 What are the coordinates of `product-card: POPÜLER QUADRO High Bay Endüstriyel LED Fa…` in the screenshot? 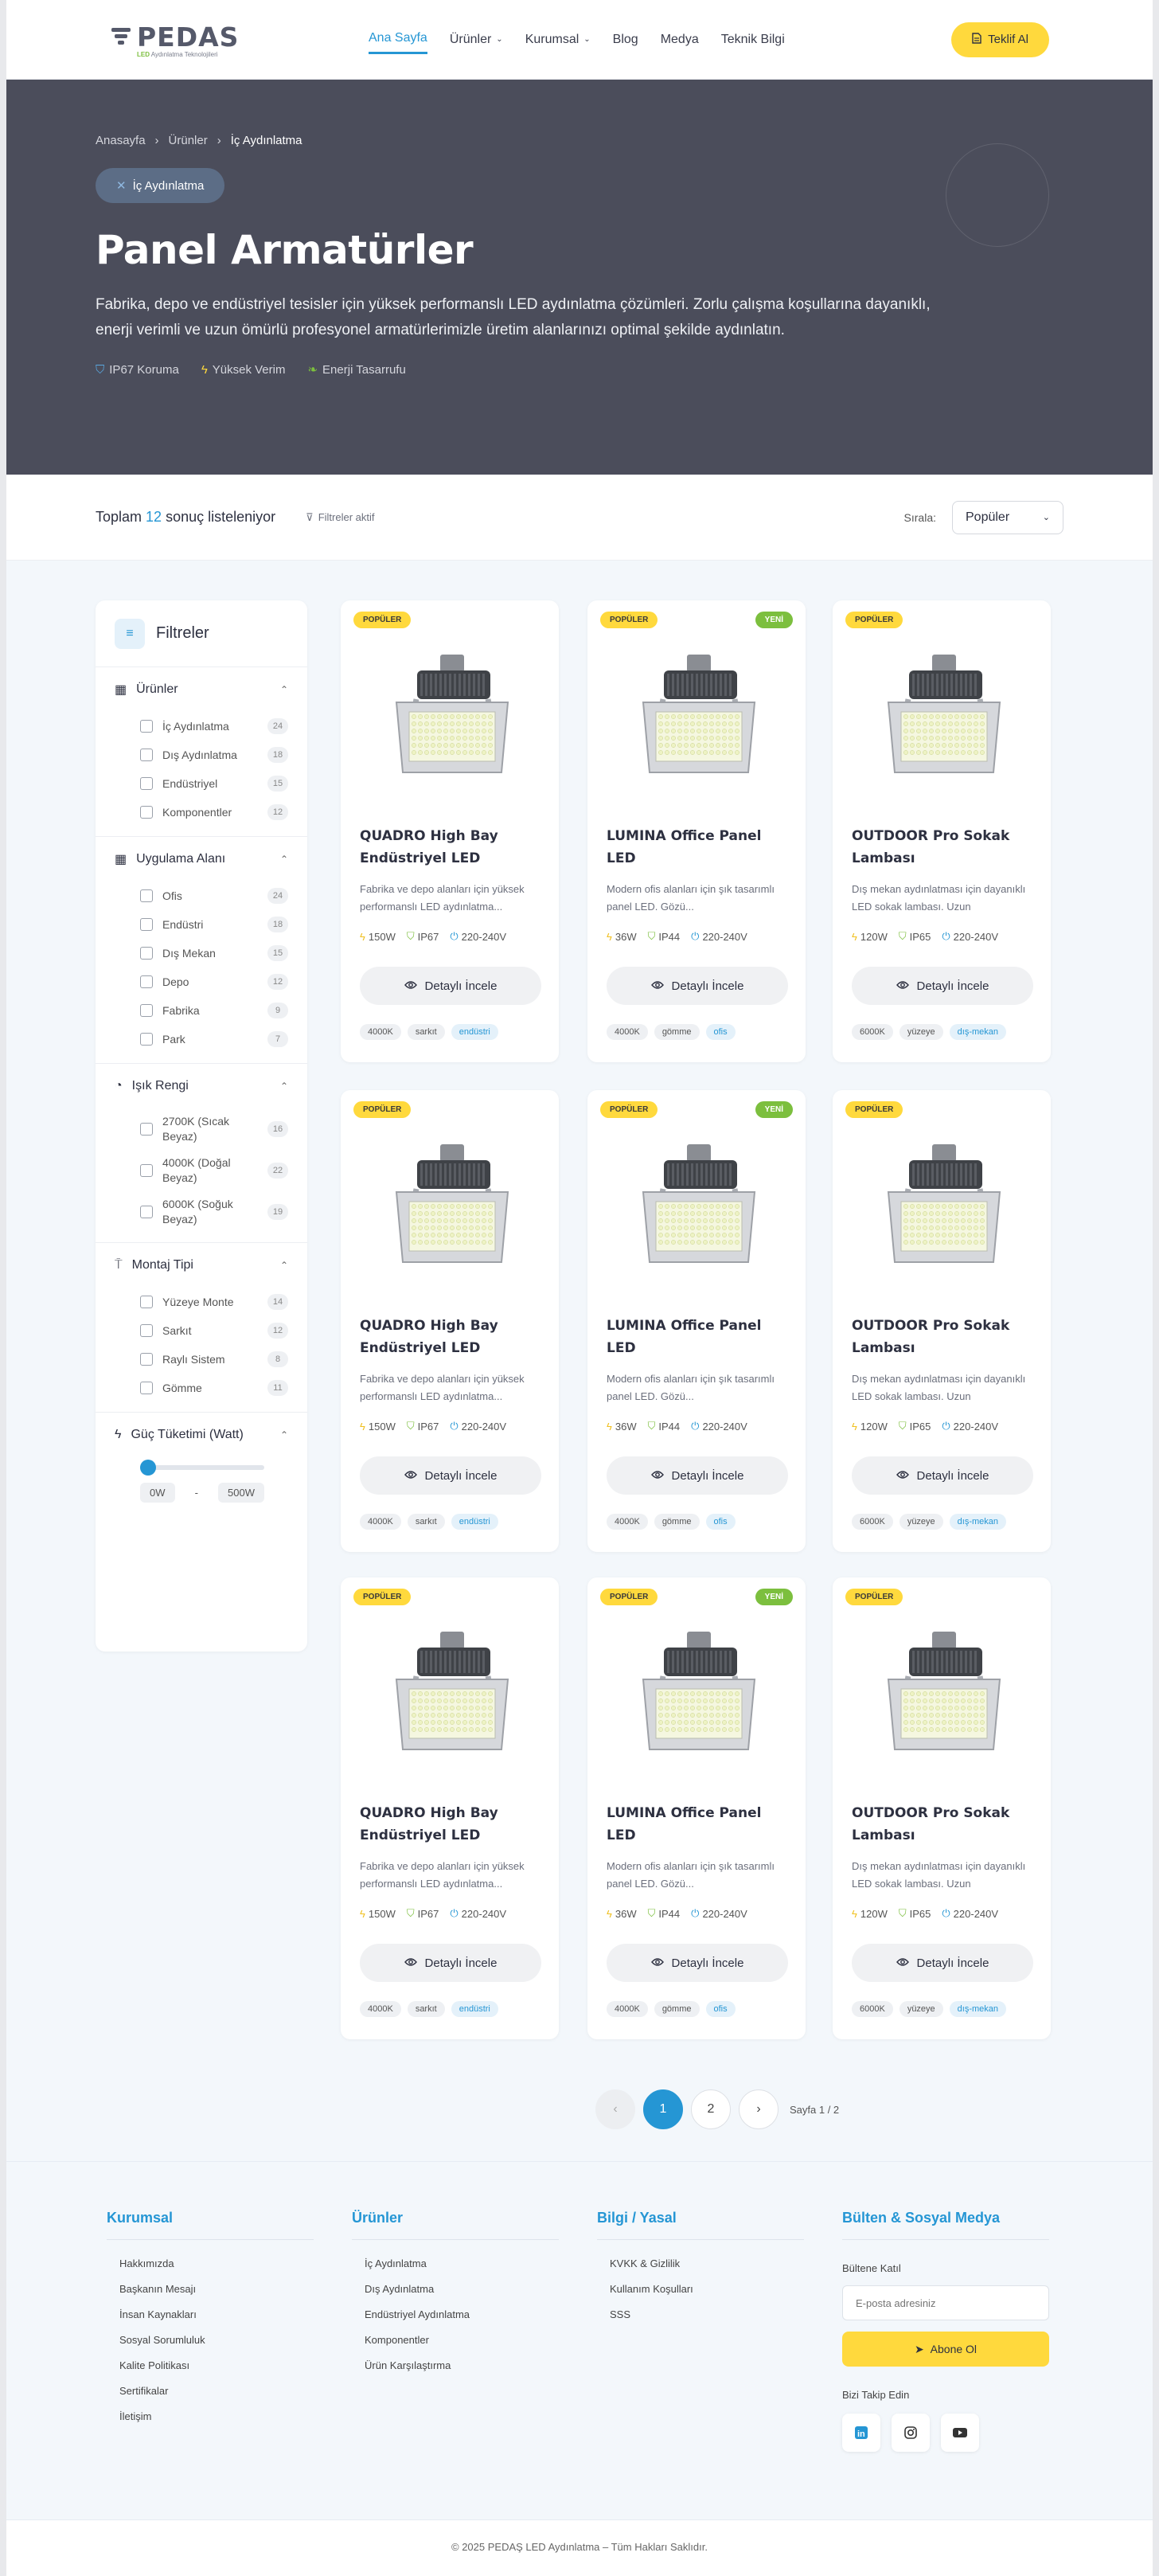 It's located at (450, 1808).